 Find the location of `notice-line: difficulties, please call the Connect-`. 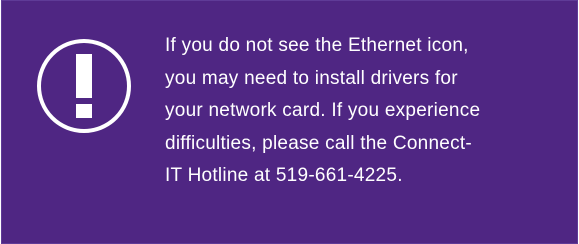

notice-line: difficulties, please call the Connect- is located at coordinates (318, 143).